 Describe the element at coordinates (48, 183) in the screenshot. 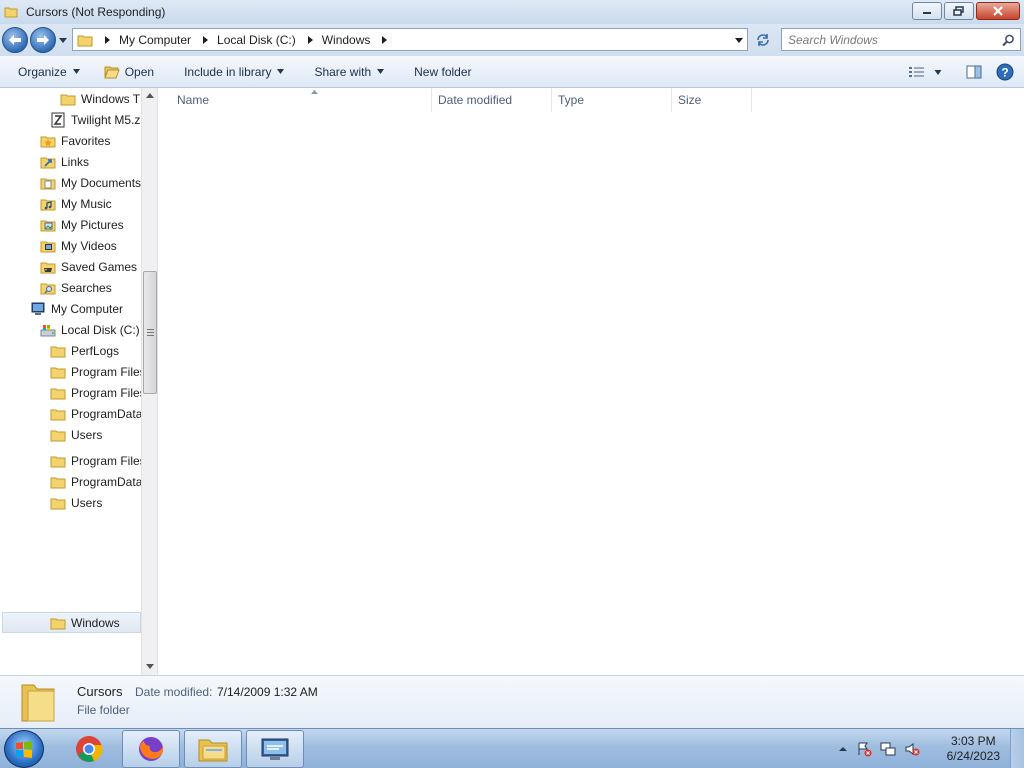

I see `documents-folder-icon` at that location.